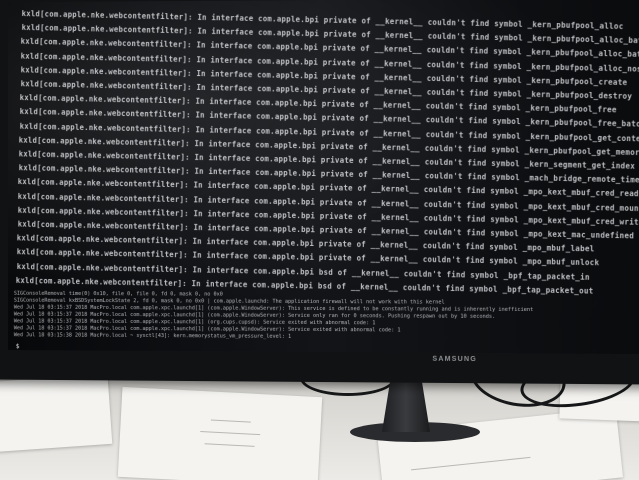 The height and width of the screenshot is (480, 639). Describe the element at coordinates (56, 413) in the screenshot. I see `paper-sheet-left` at that location.